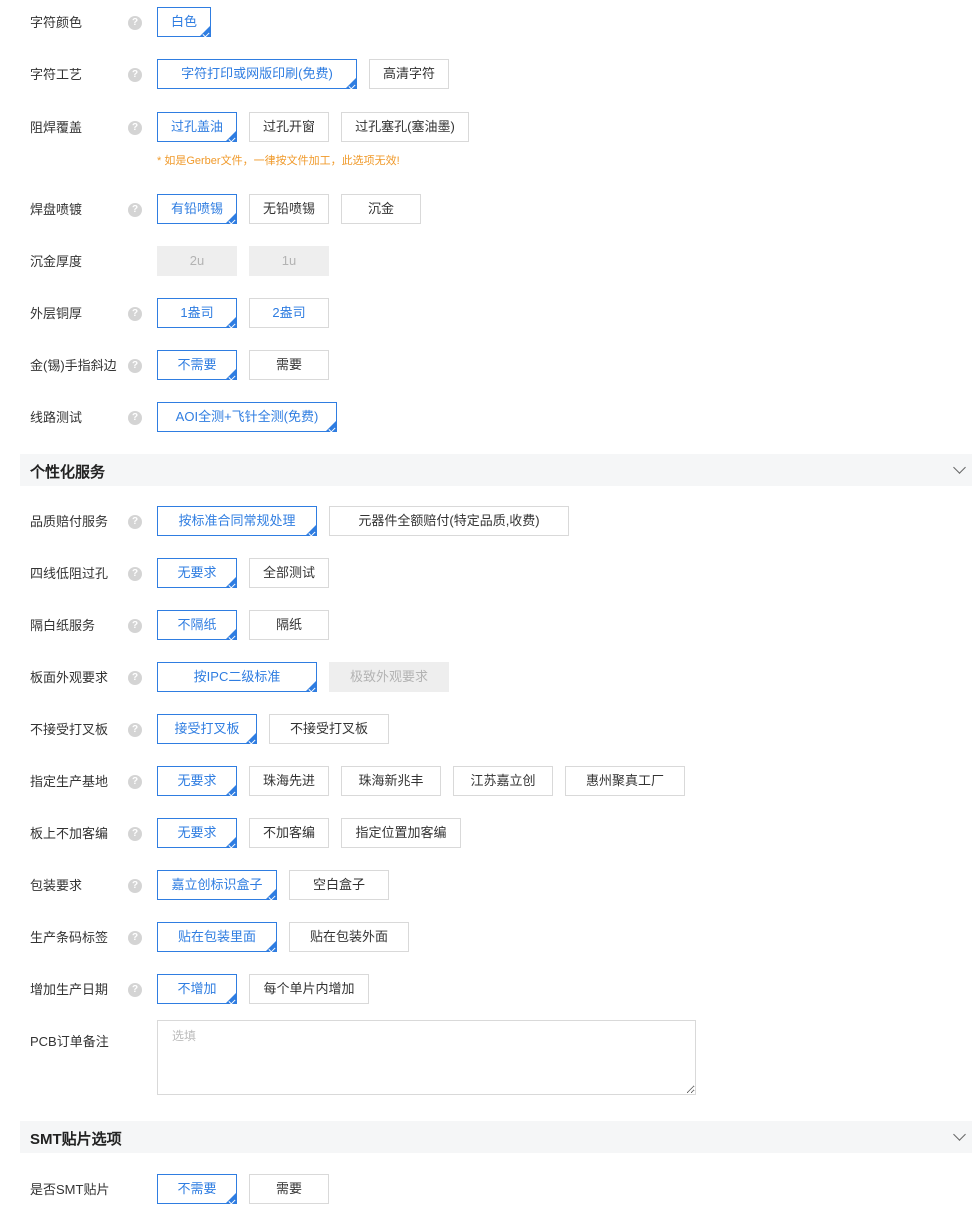  I want to click on option-need: 需要, so click(289, 365).